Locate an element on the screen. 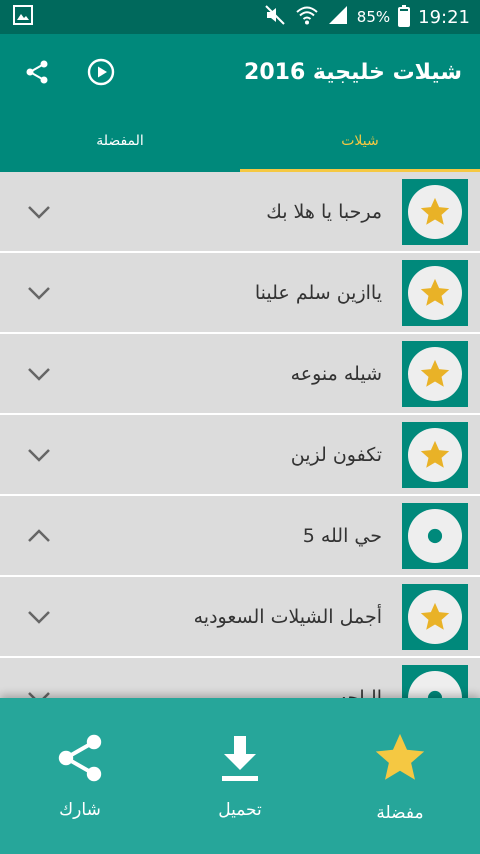  play-circle-icon is located at coordinates (101, 72).